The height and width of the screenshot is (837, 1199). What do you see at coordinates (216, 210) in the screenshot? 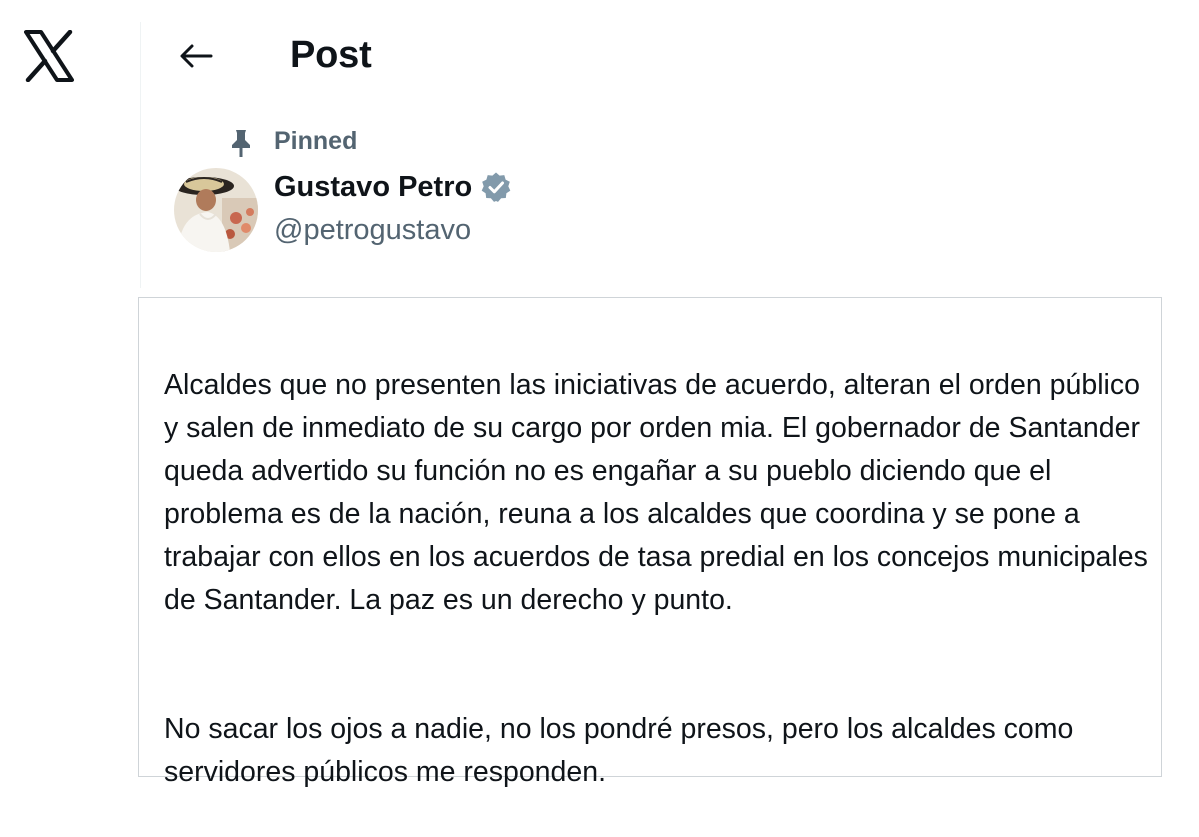
I see `avatar` at bounding box center [216, 210].